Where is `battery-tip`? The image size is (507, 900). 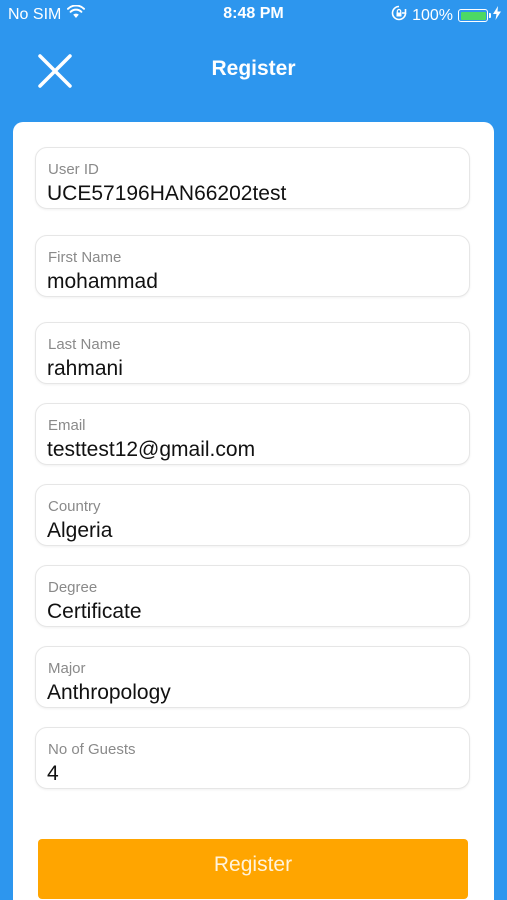
battery-tip is located at coordinates (490, 15).